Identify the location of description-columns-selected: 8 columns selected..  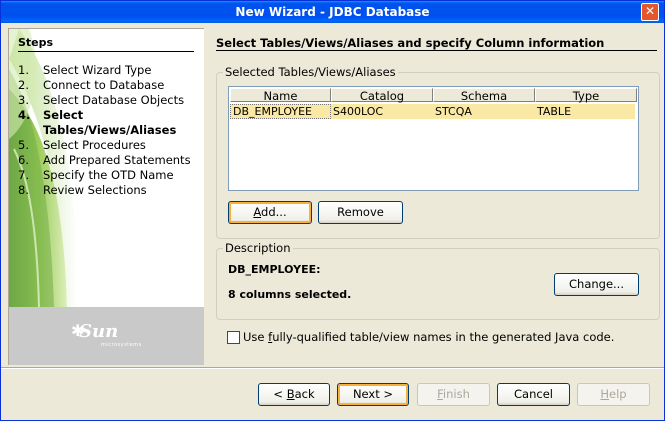
(290, 294).